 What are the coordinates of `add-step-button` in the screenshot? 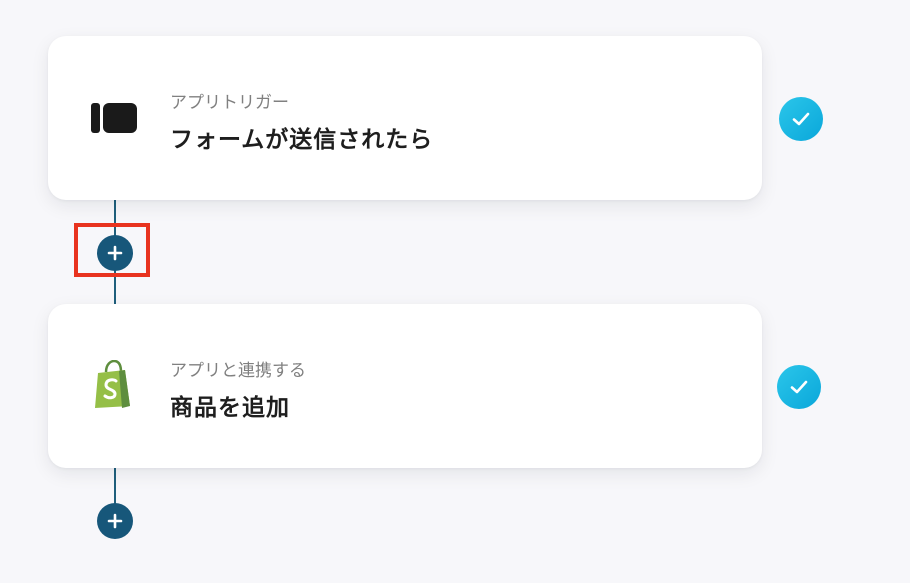 It's located at (115, 521).